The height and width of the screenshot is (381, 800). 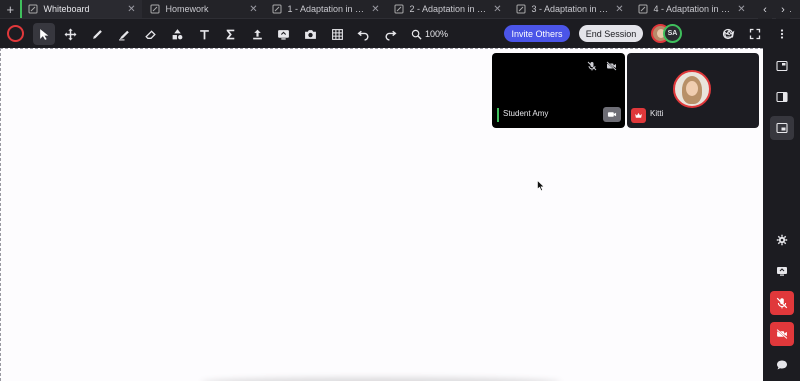 I want to click on screen-share-icon, so click(x=782, y=271).